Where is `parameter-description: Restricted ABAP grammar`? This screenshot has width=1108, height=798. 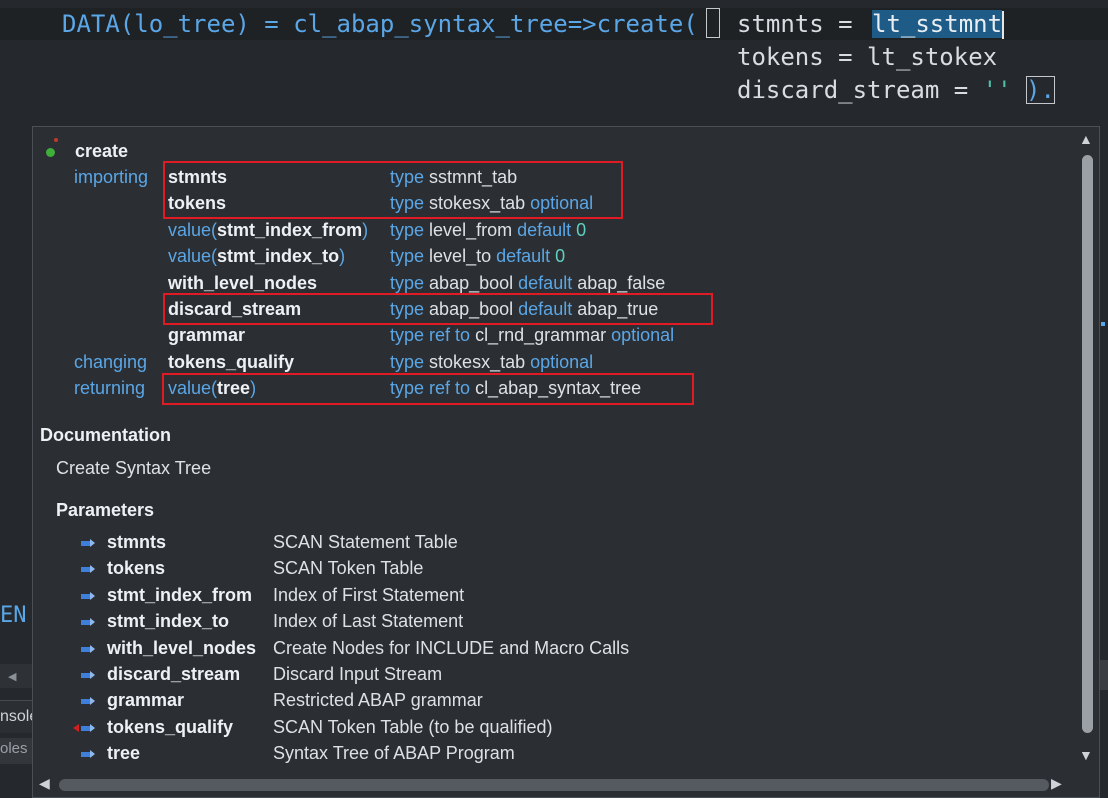
parameter-description: Restricted ABAP grammar is located at coordinates (378, 700).